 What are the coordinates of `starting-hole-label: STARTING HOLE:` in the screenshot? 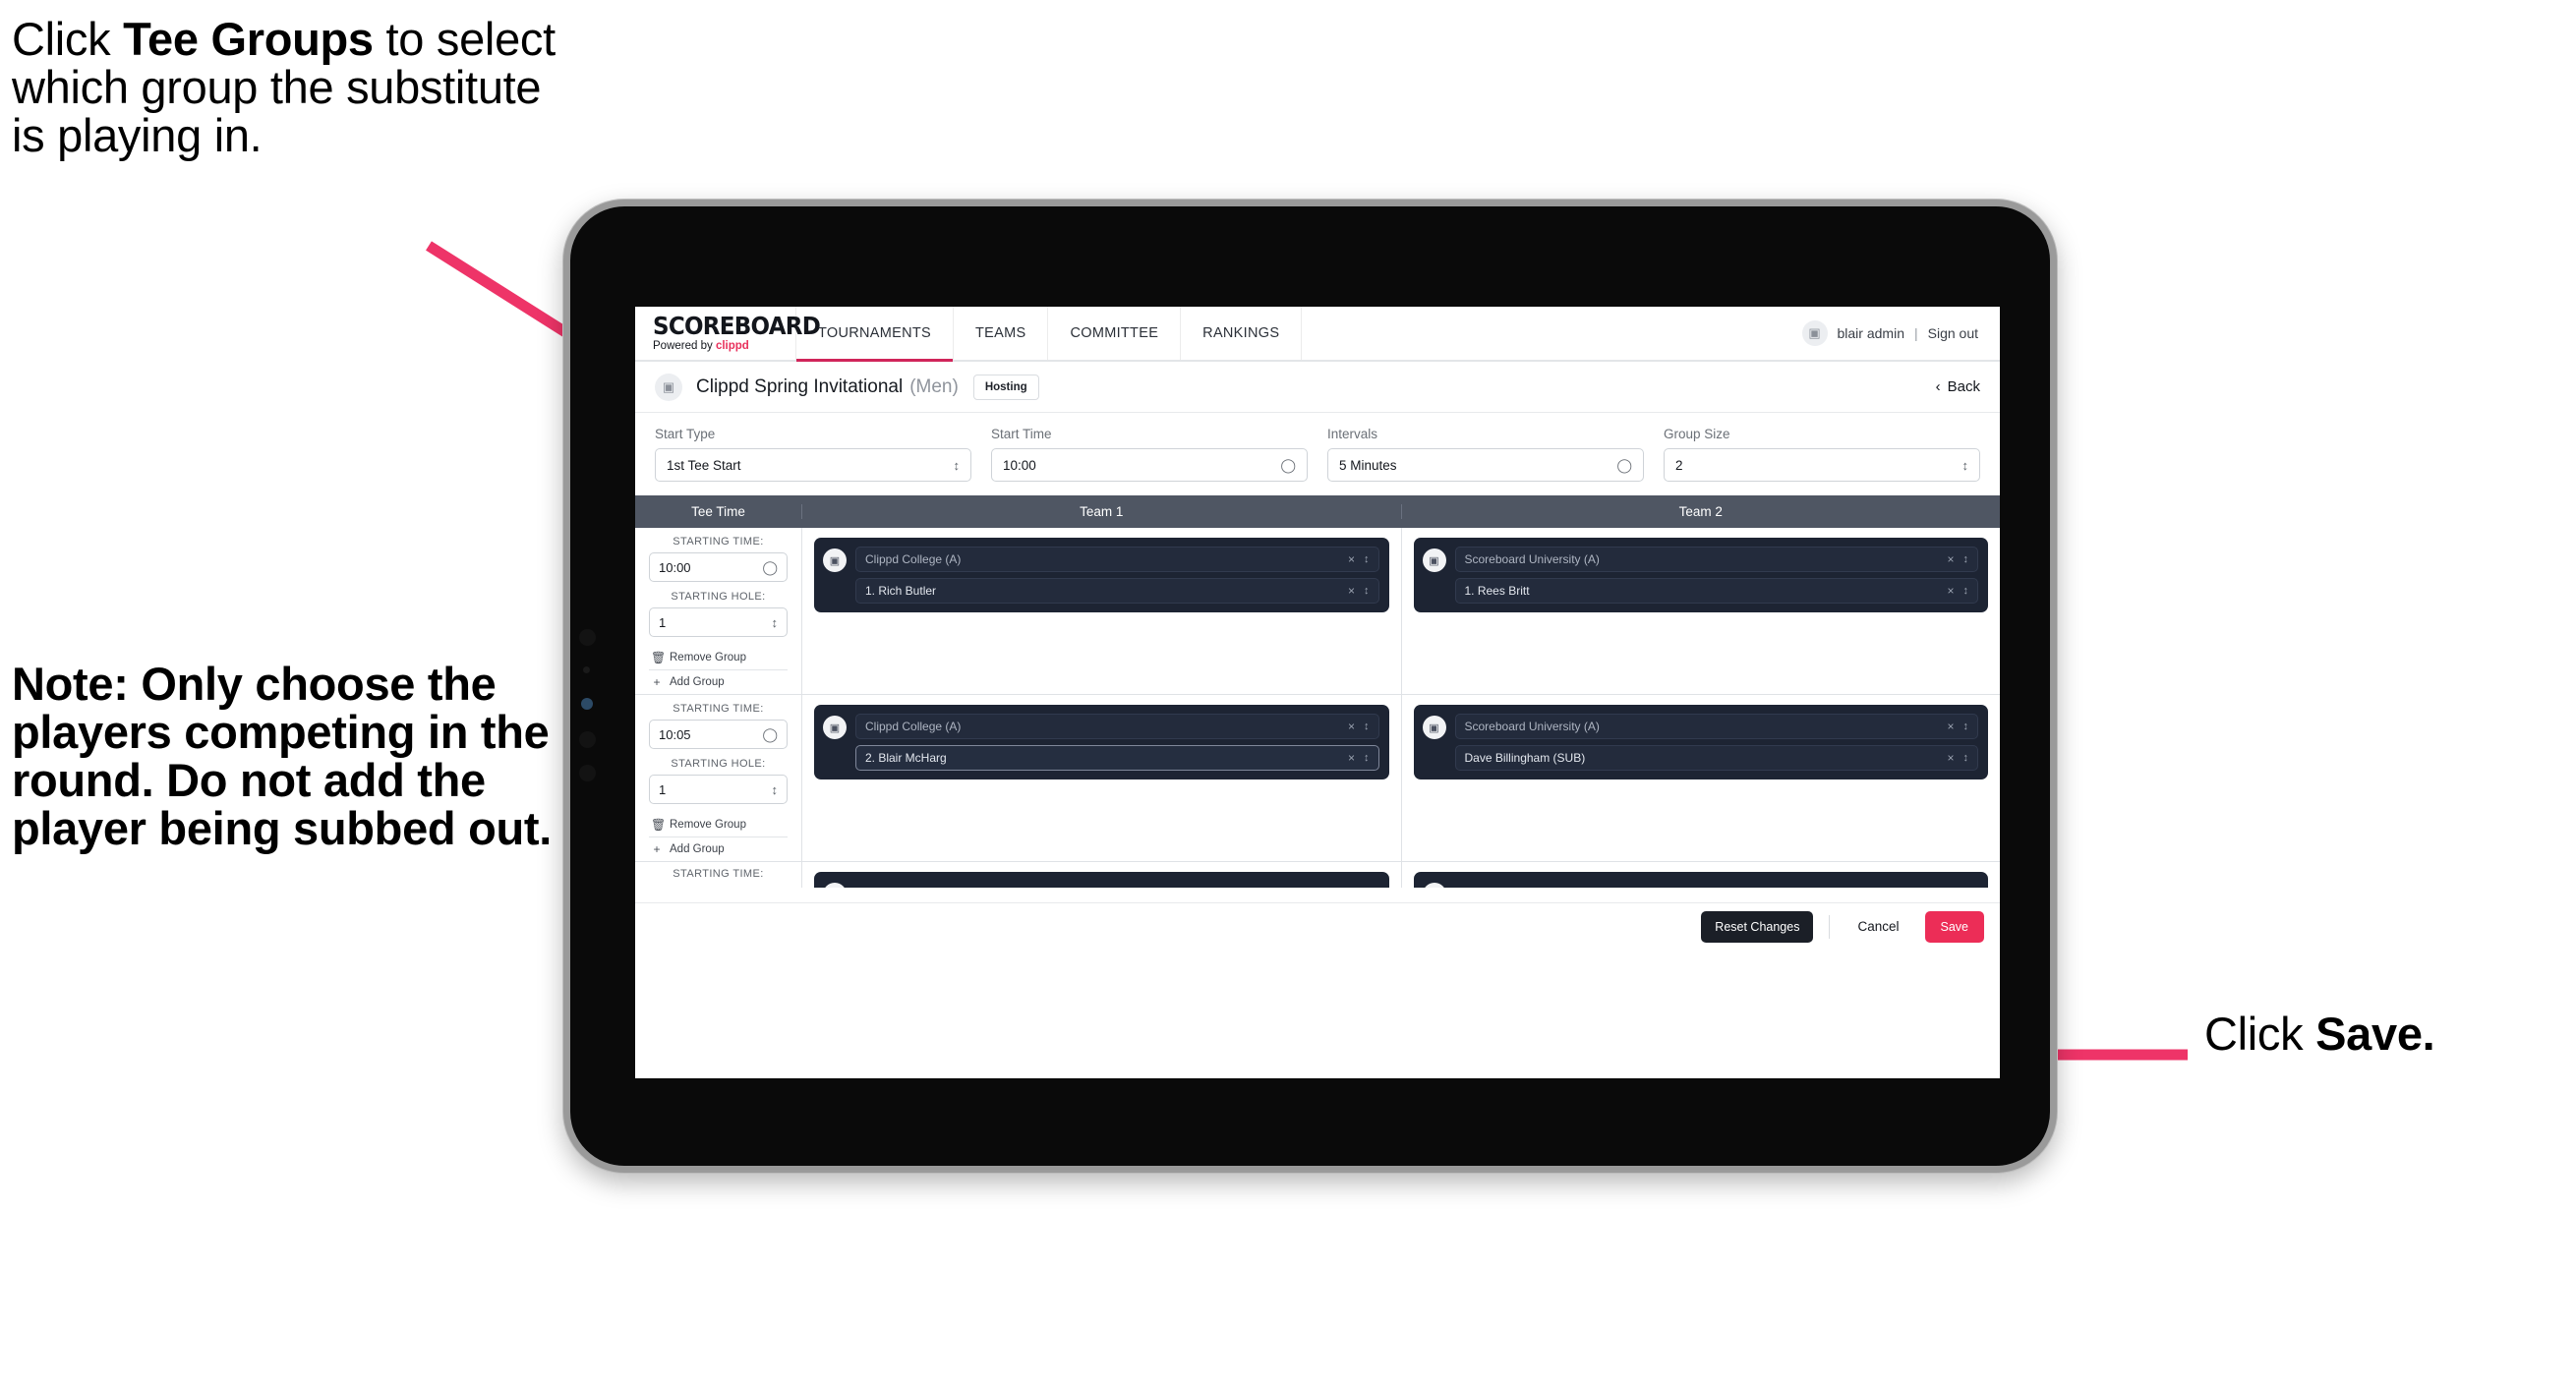 It's located at (718, 764).